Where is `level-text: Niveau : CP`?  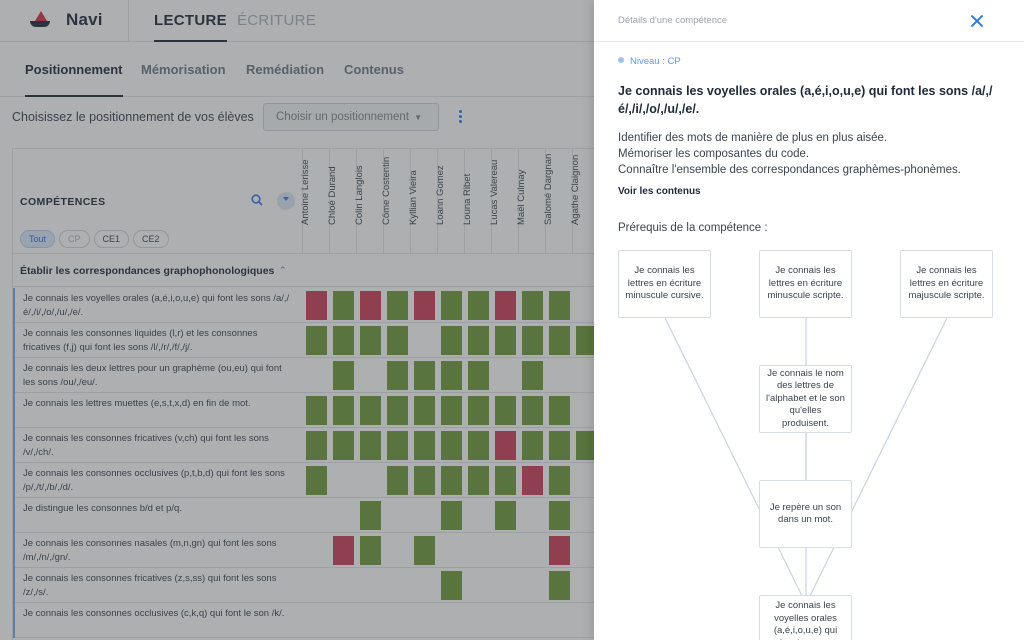 level-text: Niveau : CP is located at coordinates (655, 61).